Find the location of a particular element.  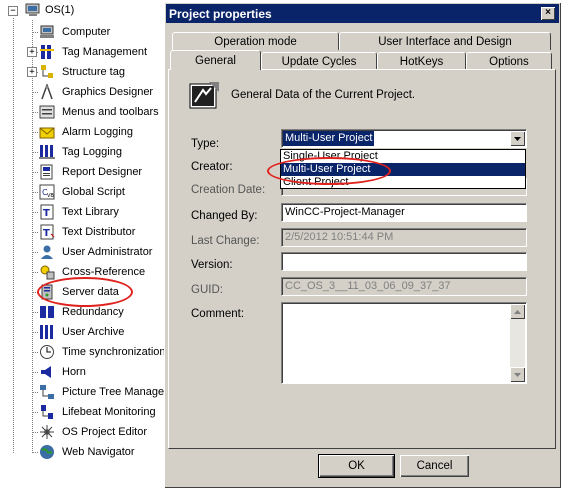

tab-hotkeys: HotKeys is located at coordinates (421, 61).